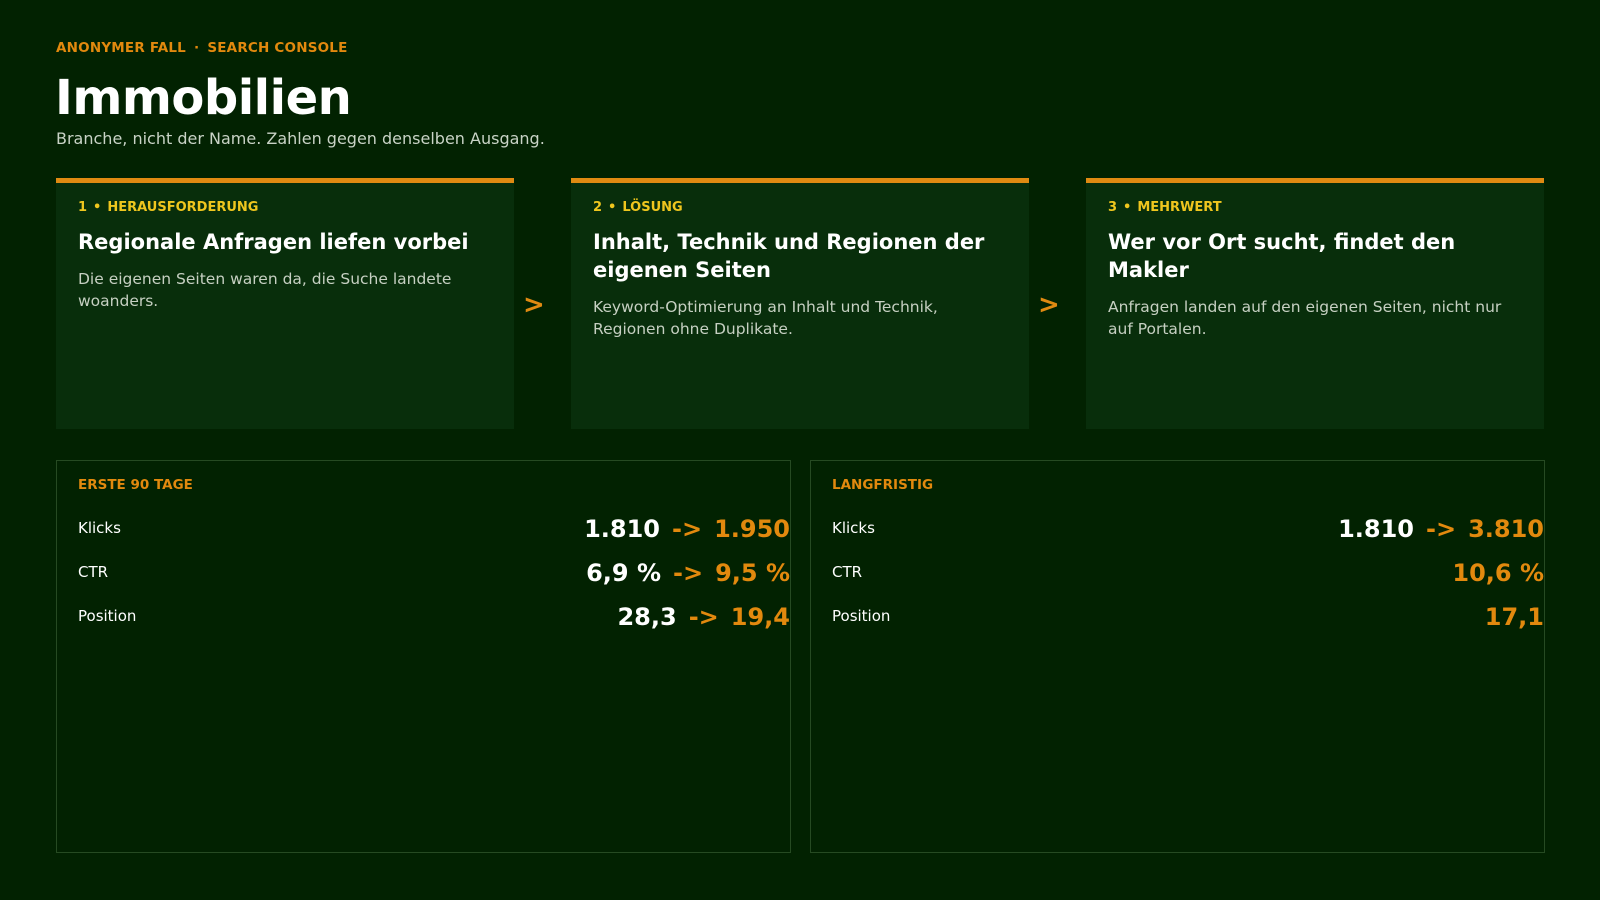 The height and width of the screenshot is (900, 1600). What do you see at coordinates (647, 617) in the screenshot?
I see `metric-before: 28,3` at bounding box center [647, 617].